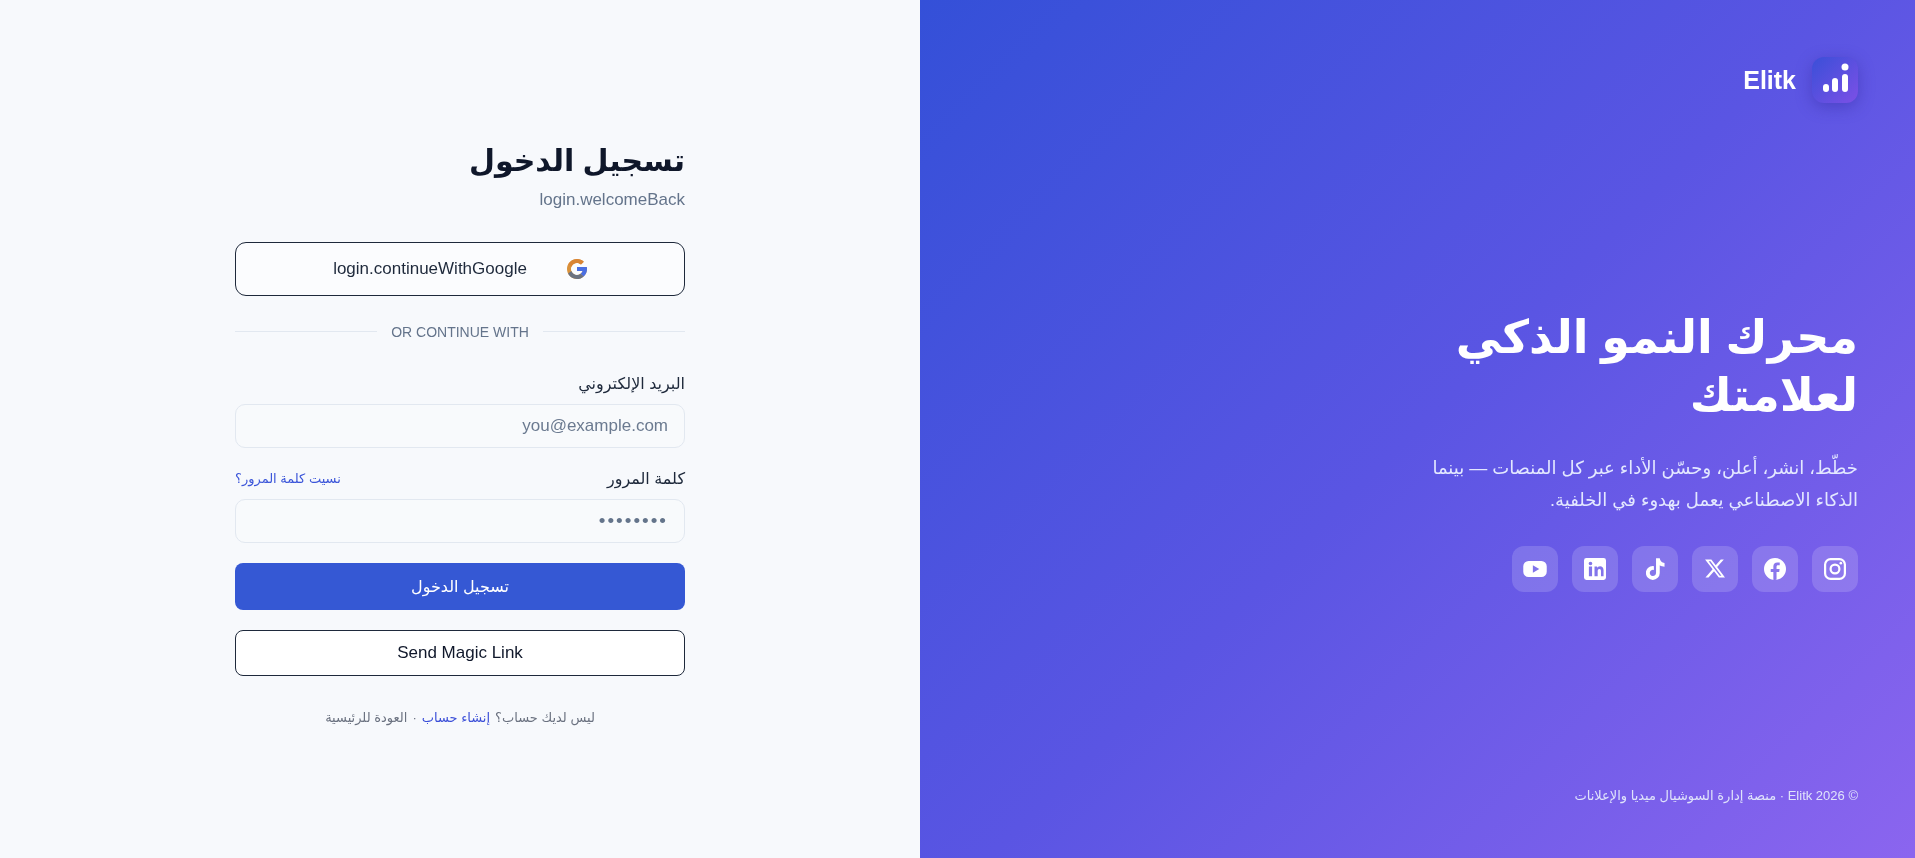 The image size is (1915, 858). Describe the element at coordinates (576, 268) in the screenshot. I see `google-icon` at that location.